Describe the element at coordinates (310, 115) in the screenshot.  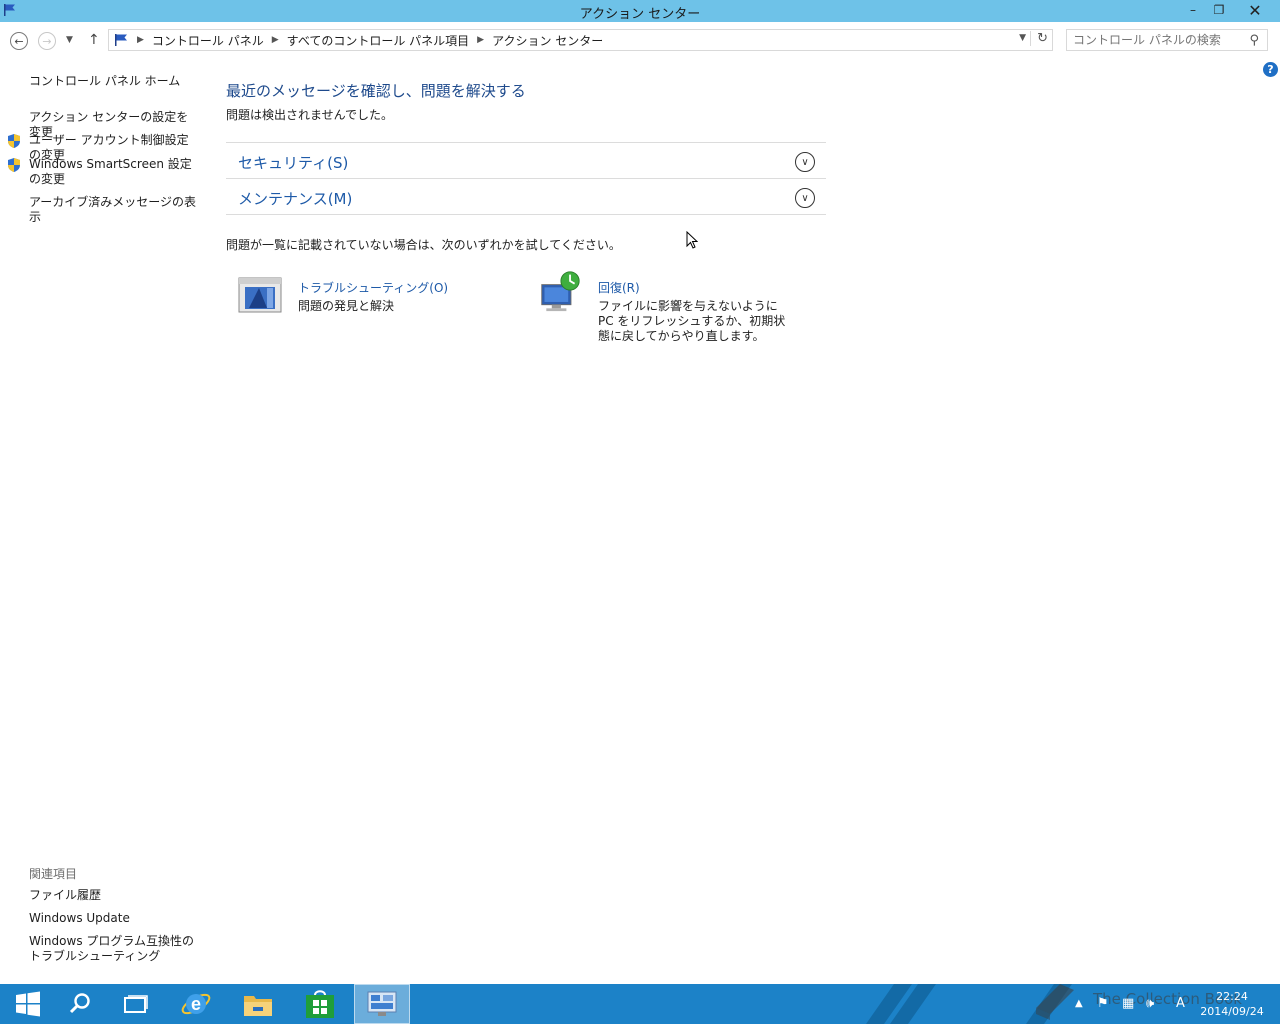
I see `status-message: 問題は検出されませんでした。` at that location.